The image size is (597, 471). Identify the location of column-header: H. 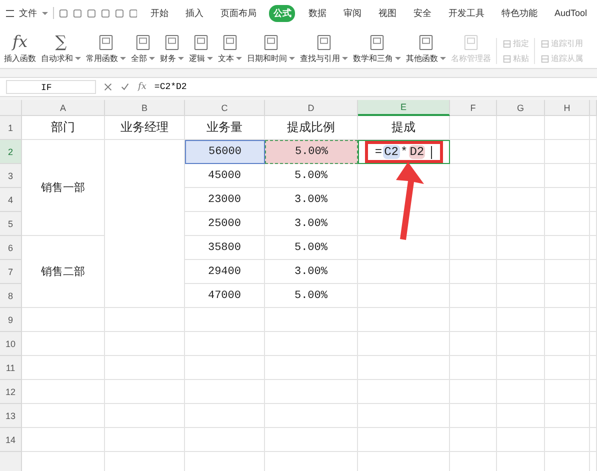
(567, 108).